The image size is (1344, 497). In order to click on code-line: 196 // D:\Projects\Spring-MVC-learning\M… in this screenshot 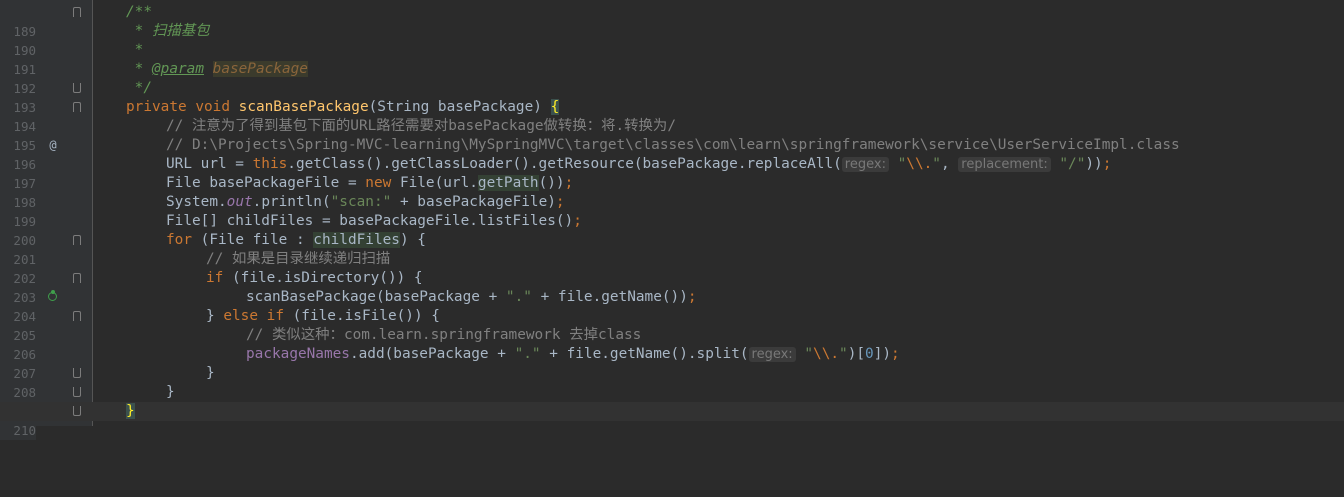, I will do `click(672, 154)`.